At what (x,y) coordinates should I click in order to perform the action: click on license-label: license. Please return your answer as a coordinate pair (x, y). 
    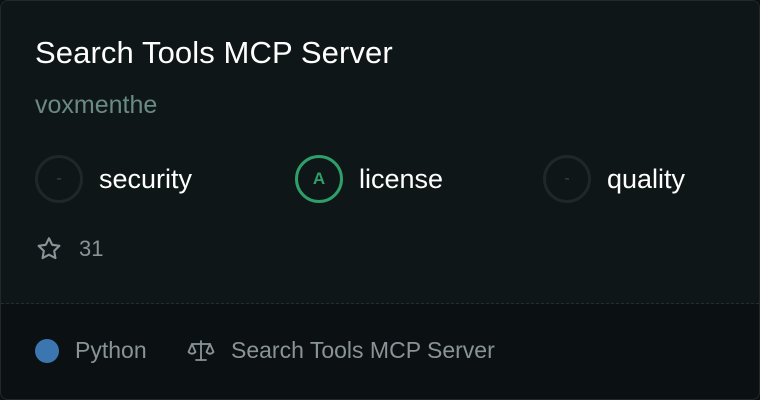
    Looking at the image, I should click on (401, 178).